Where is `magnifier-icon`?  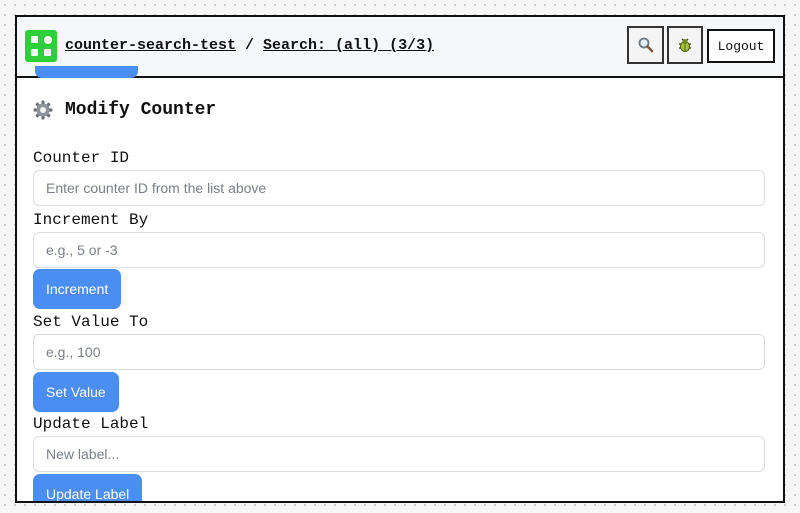
magnifier-icon is located at coordinates (645, 45).